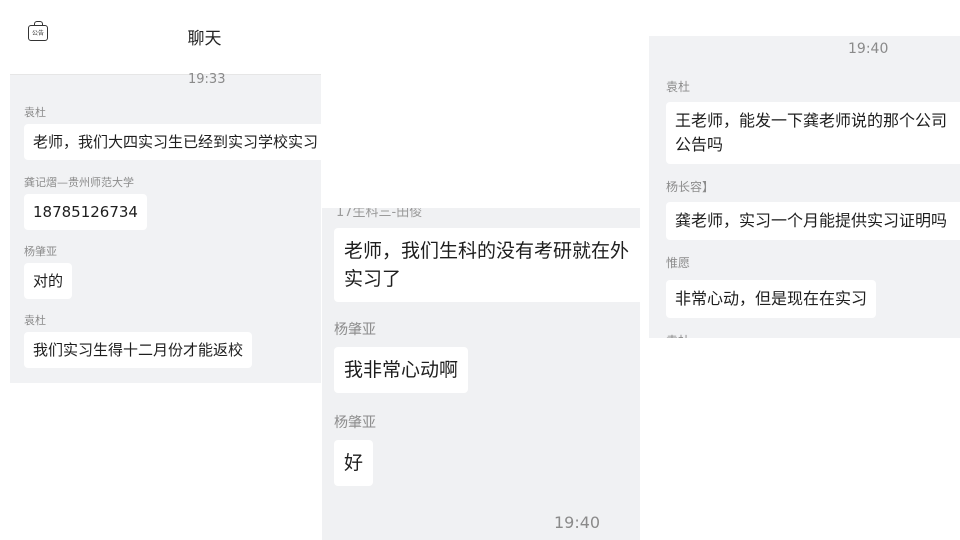 This screenshot has height=540, width=960. I want to click on message-line: 实习了, so click(373, 279).